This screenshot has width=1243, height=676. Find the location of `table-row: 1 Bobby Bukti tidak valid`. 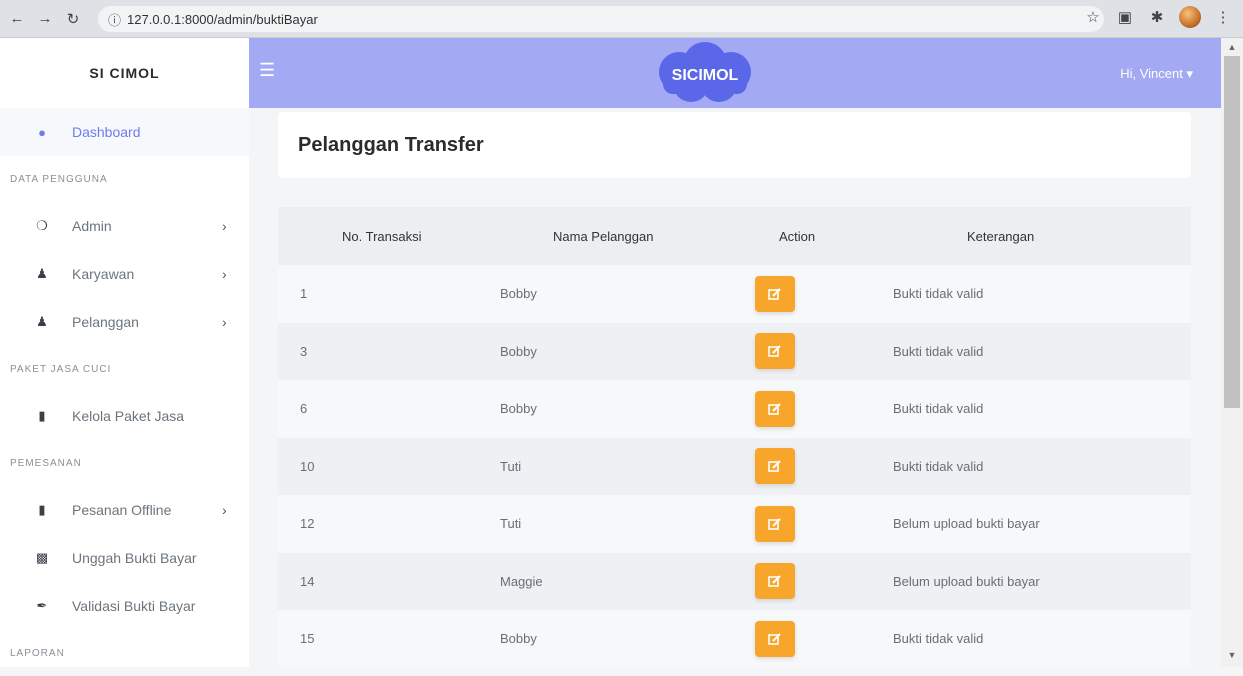

table-row: 1 Bobby Bukti tidak valid is located at coordinates (734, 294).